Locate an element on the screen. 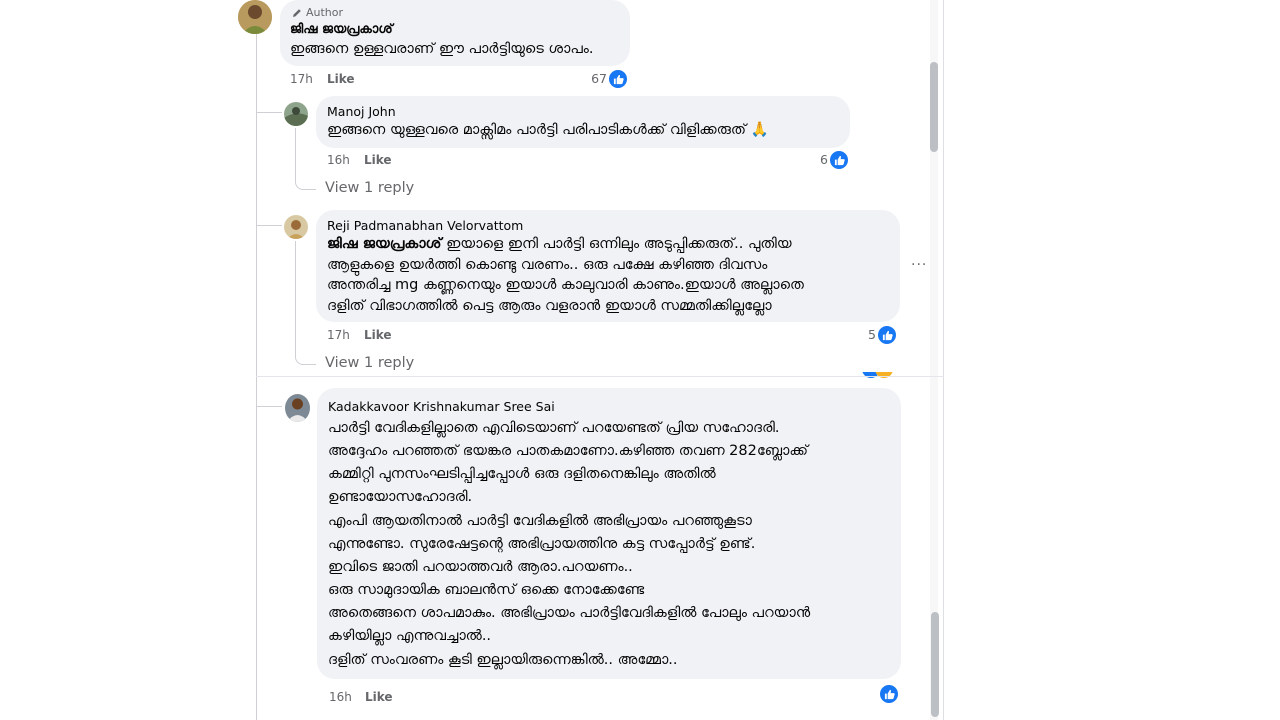  thread-line is located at coordinates (256, 377).